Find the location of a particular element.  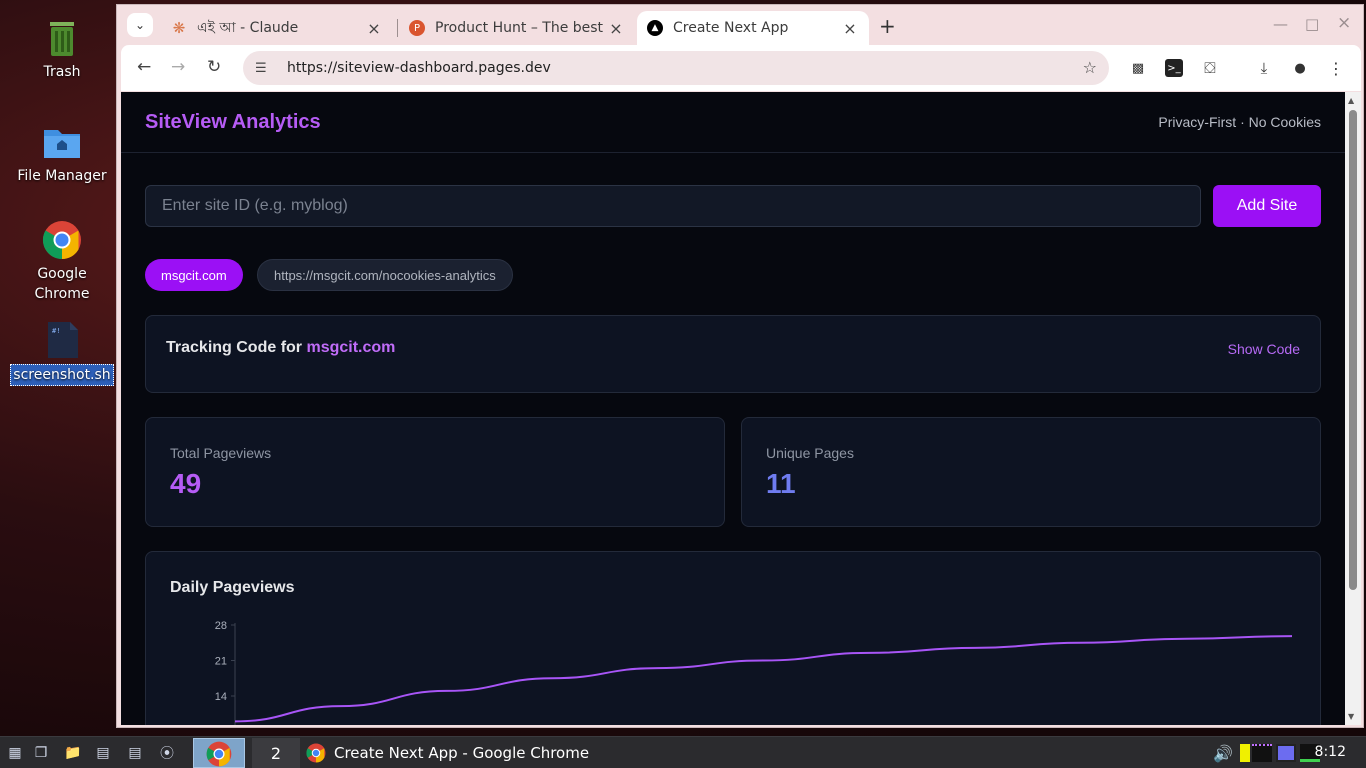

text-editor-icon: ▤ is located at coordinates (135, 753).